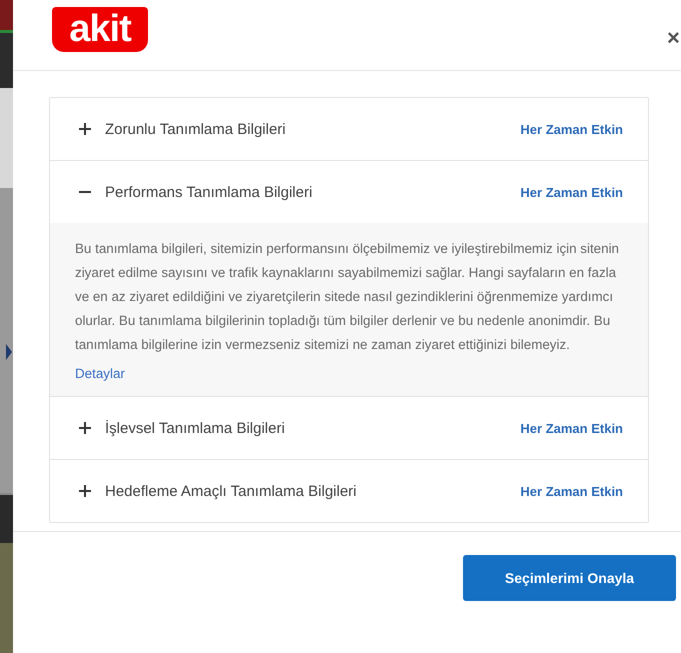  What do you see at coordinates (674, 38) in the screenshot?
I see `close-button: ×` at bounding box center [674, 38].